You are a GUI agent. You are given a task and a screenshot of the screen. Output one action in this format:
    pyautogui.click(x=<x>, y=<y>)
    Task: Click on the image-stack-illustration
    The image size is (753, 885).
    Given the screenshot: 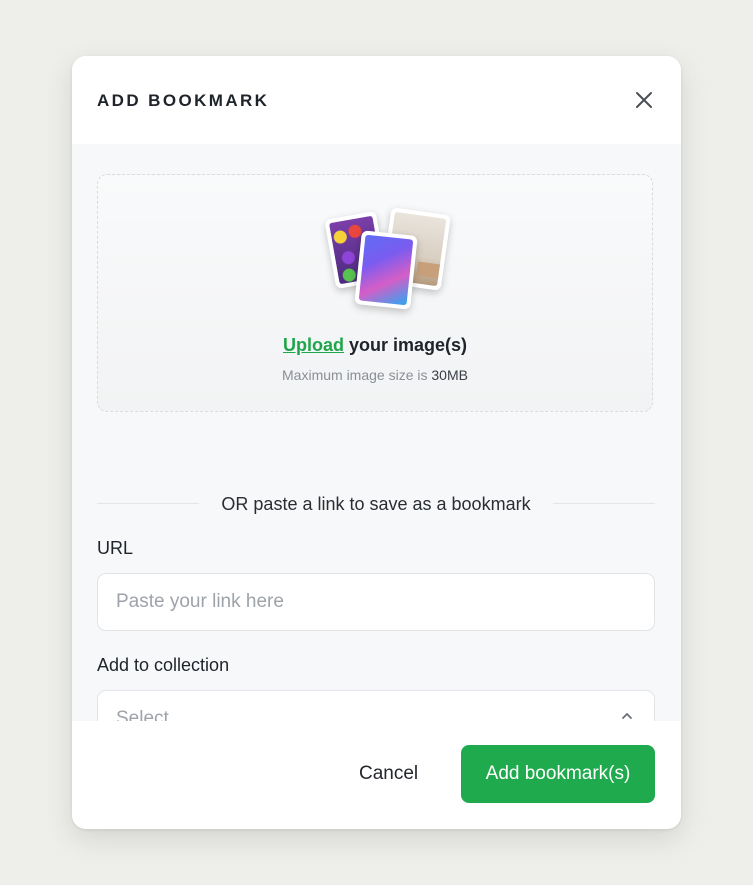 What is the action you would take?
    pyautogui.click(x=389, y=259)
    